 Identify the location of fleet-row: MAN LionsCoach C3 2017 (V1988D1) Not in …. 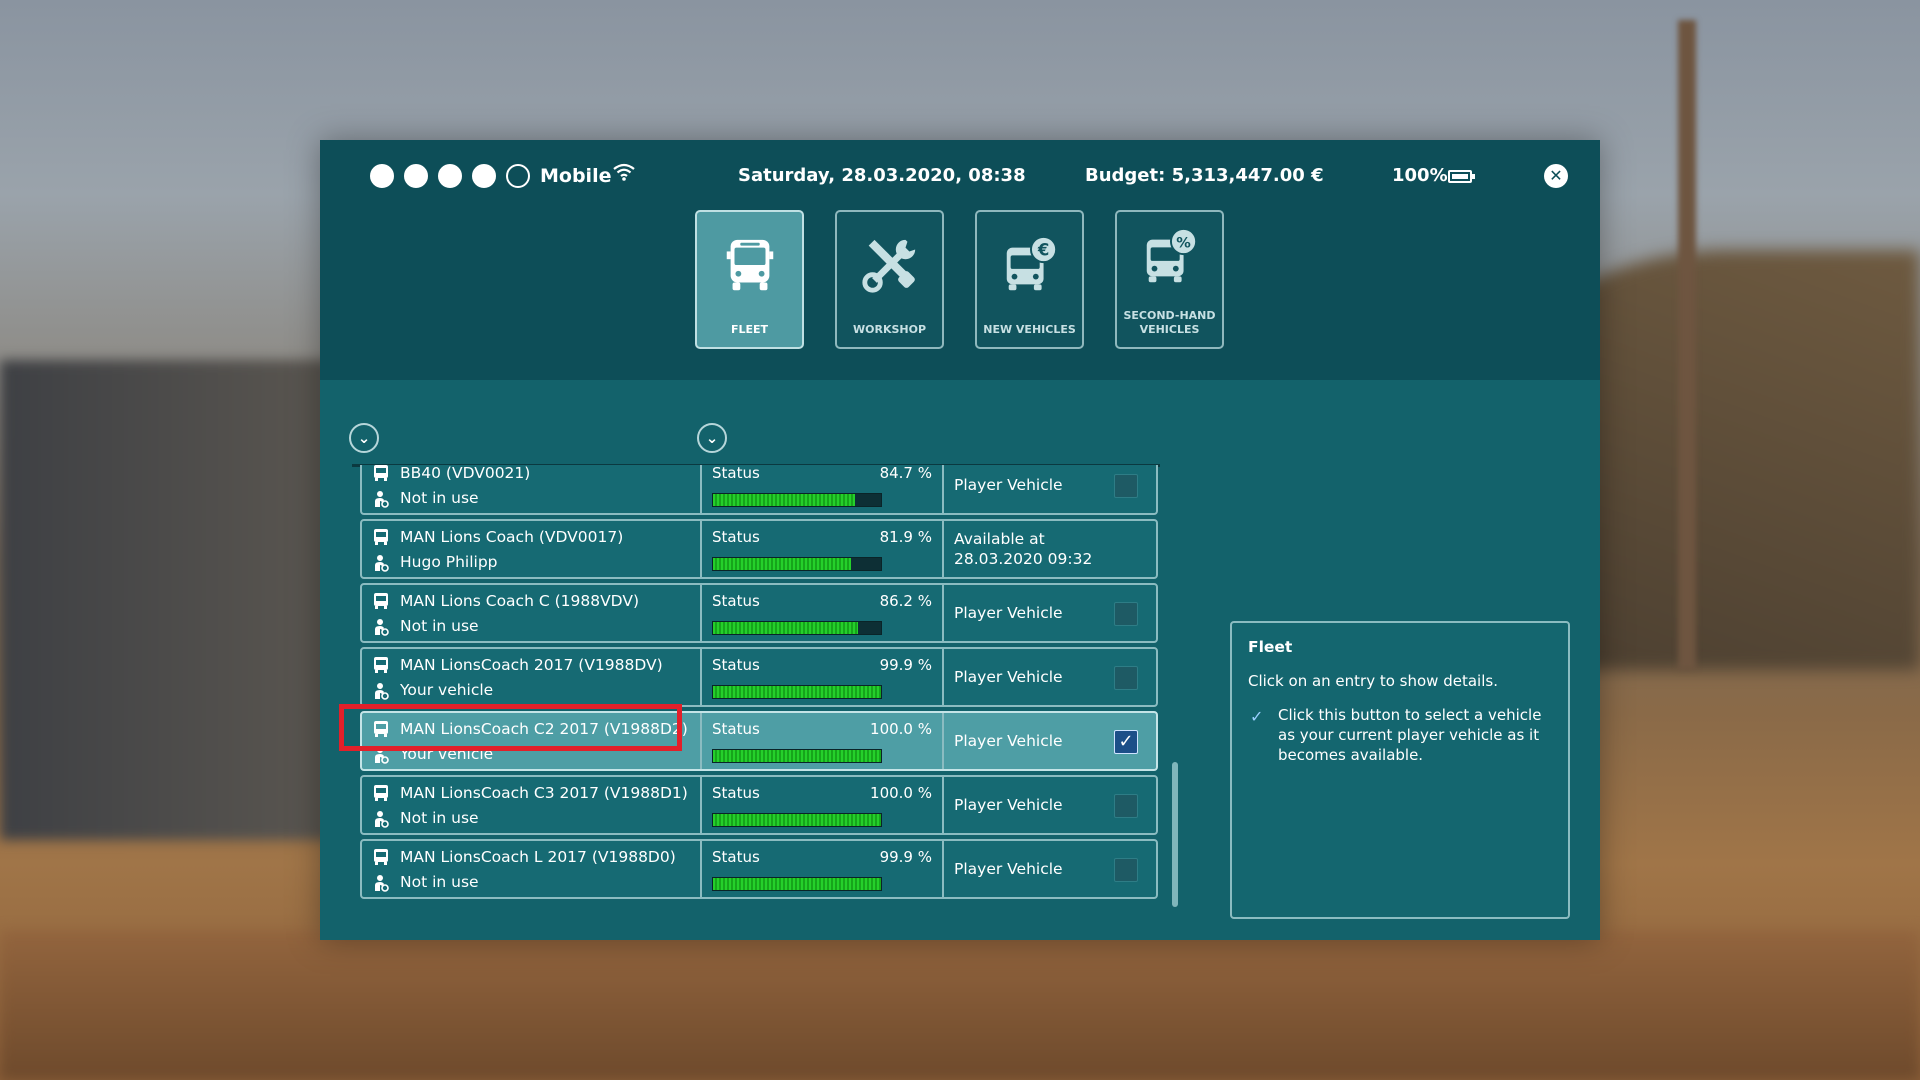
(759, 805).